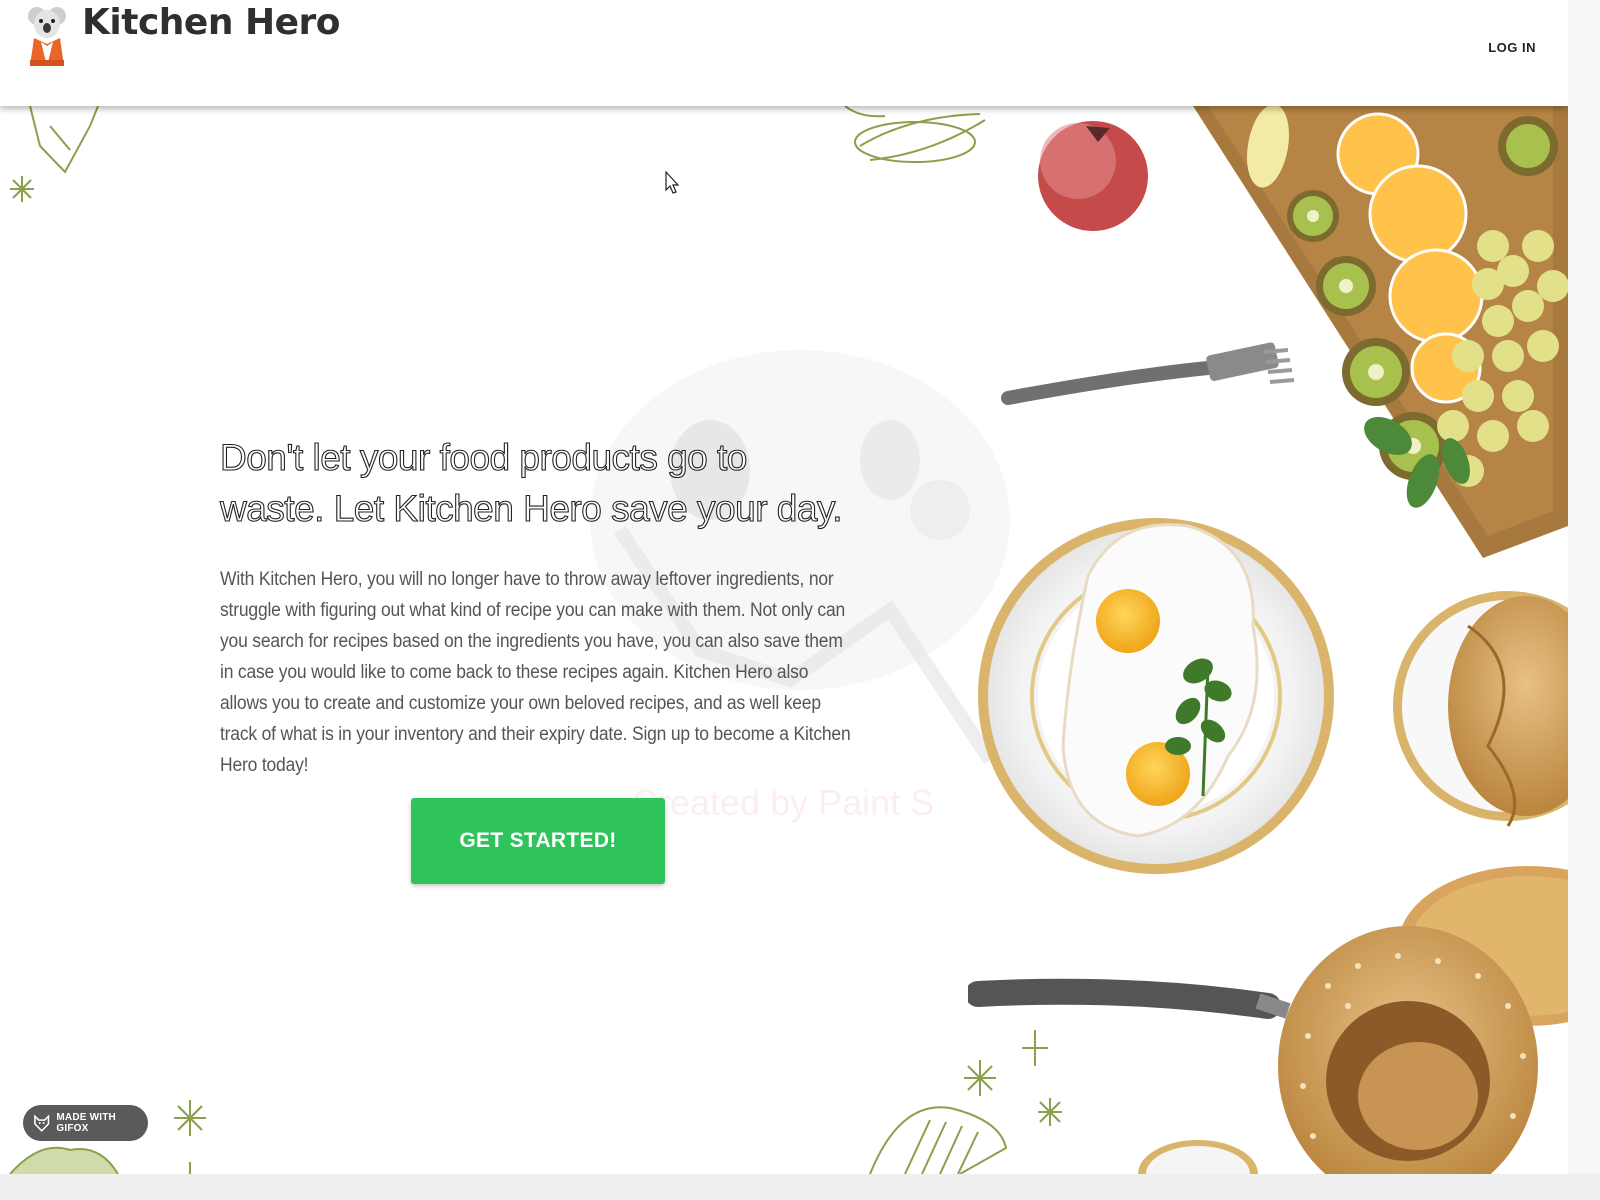 The height and width of the screenshot is (1200, 1600). Describe the element at coordinates (211, 22) in the screenshot. I see `brand-name: Kitchen Hero` at that location.